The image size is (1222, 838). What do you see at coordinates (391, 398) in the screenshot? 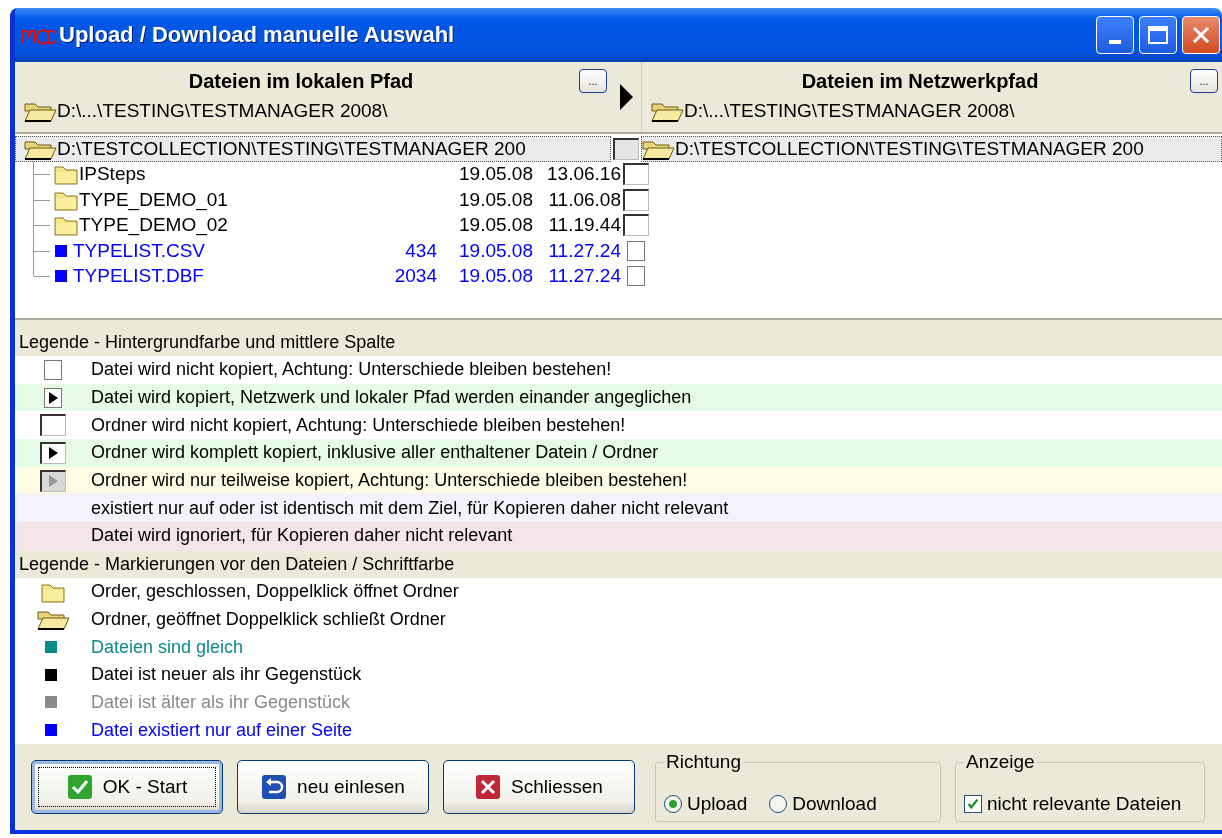
I see `legend-text: Datei wird kopiert, Netzwerk und lokaler Pfad werden einander angeglichen` at bounding box center [391, 398].